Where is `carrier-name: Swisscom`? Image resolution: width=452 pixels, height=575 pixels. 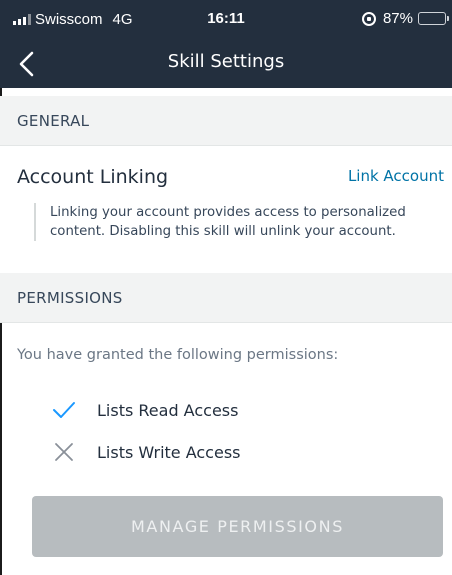 carrier-name: Swisscom is located at coordinates (69, 19).